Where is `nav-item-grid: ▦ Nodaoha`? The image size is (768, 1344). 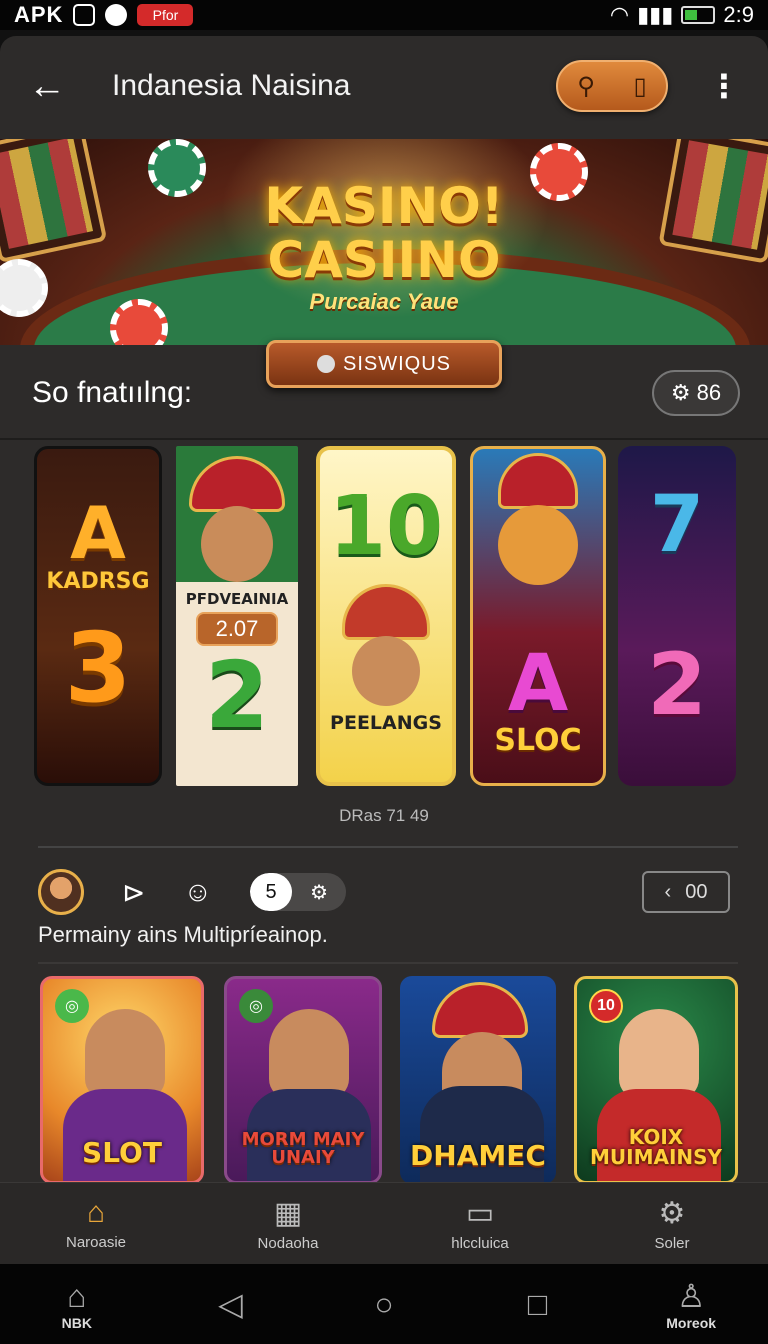
nav-item-grid: ▦ Nodaoha is located at coordinates (288, 1223).